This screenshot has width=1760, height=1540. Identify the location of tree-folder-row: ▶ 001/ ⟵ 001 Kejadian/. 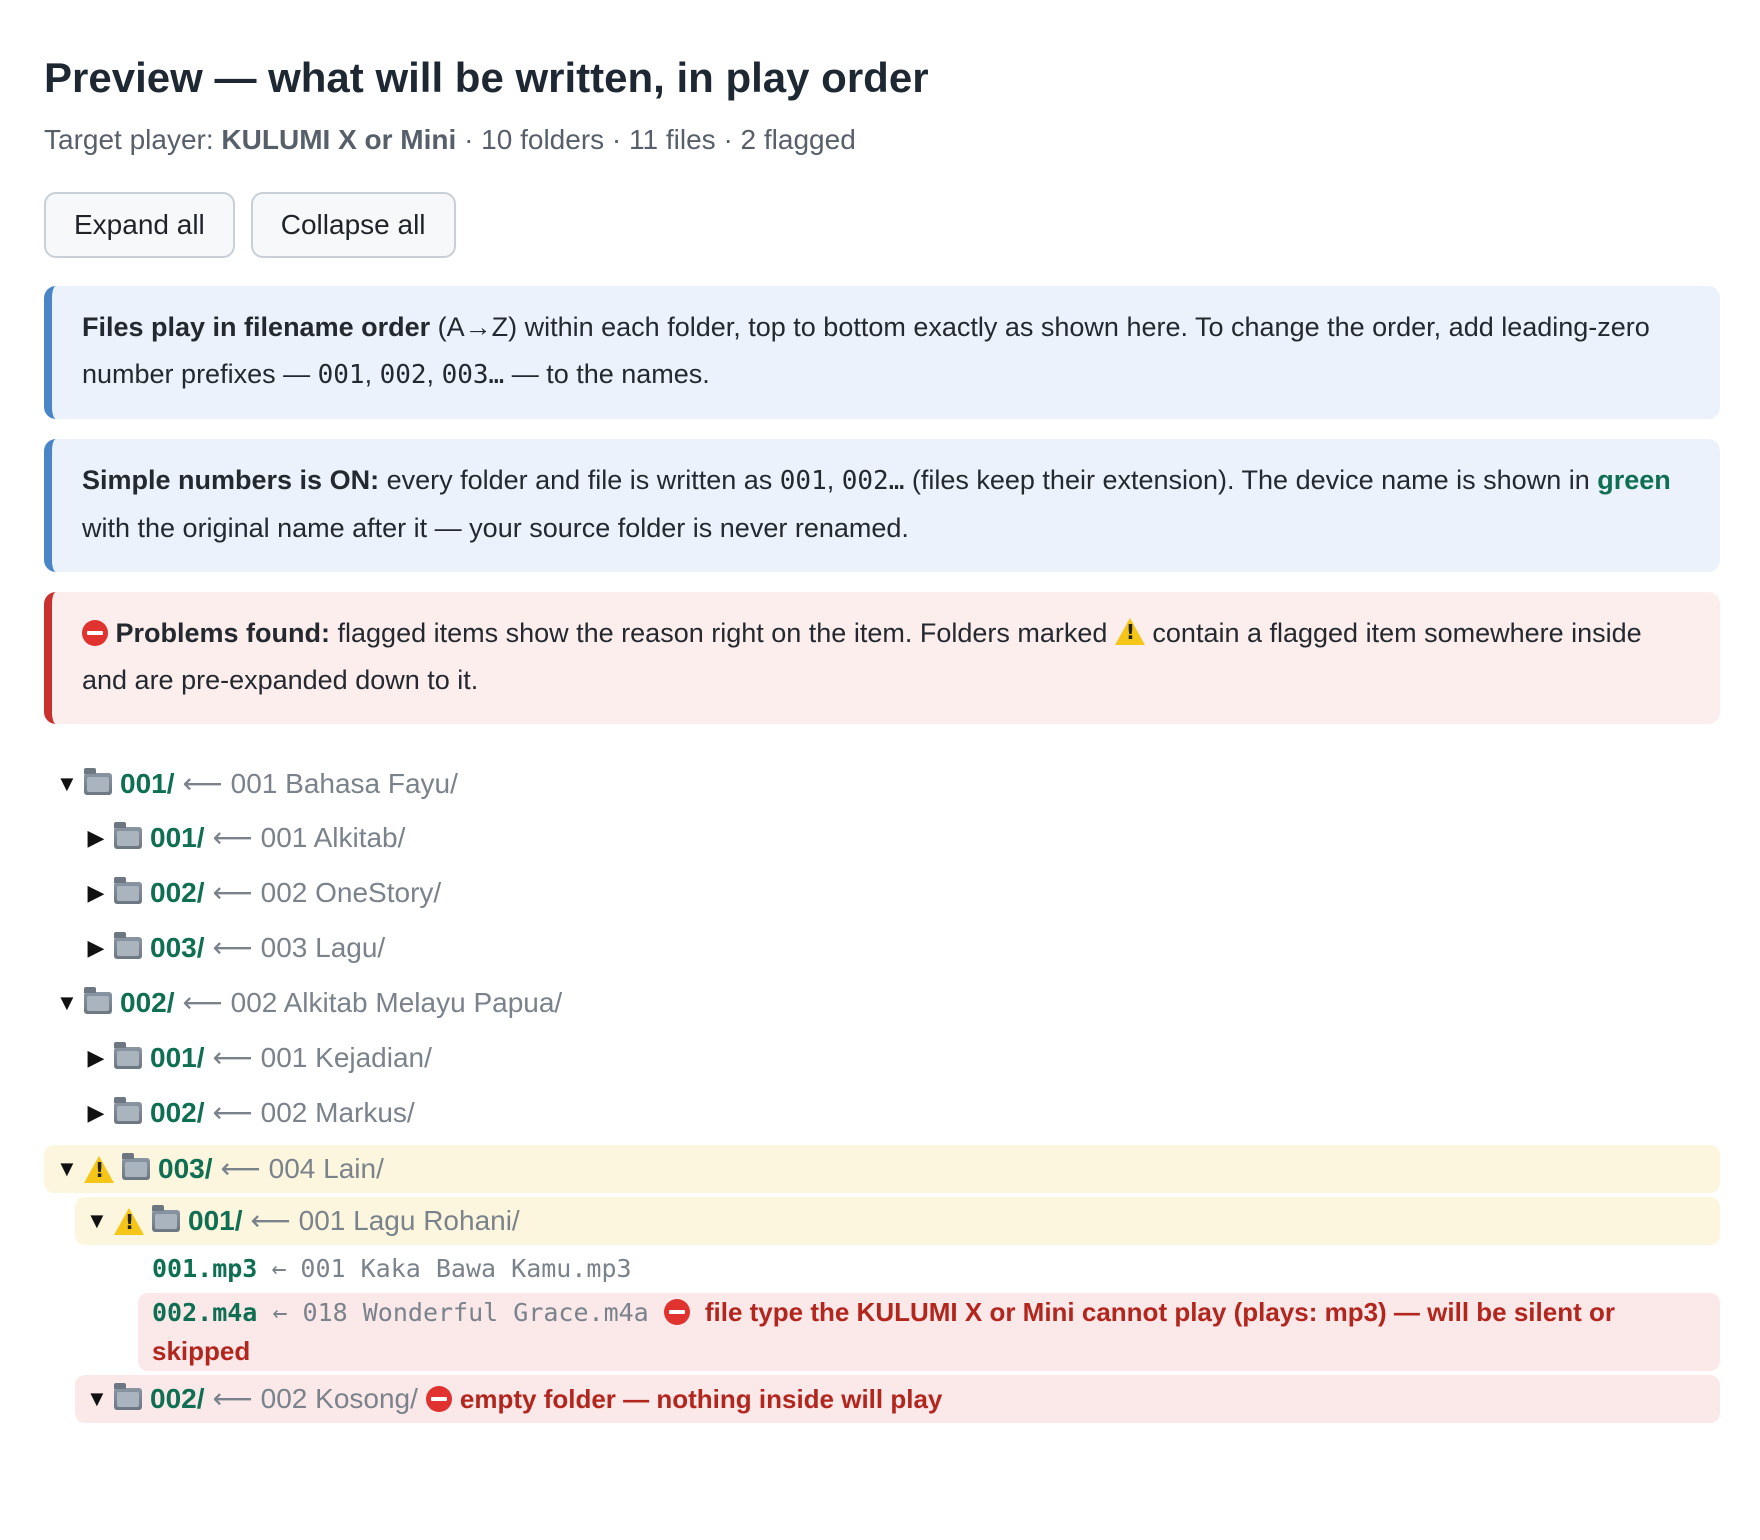
(882, 1057).